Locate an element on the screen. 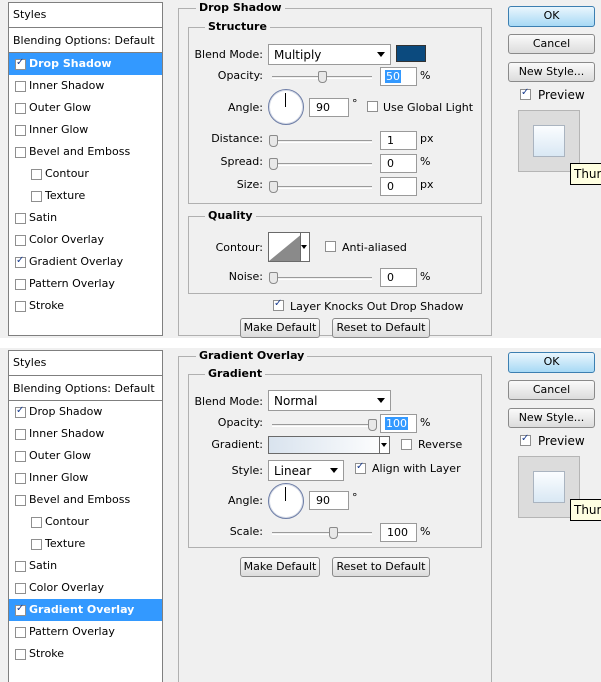  layer-knocks-checkbox is located at coordinates (278, 304).